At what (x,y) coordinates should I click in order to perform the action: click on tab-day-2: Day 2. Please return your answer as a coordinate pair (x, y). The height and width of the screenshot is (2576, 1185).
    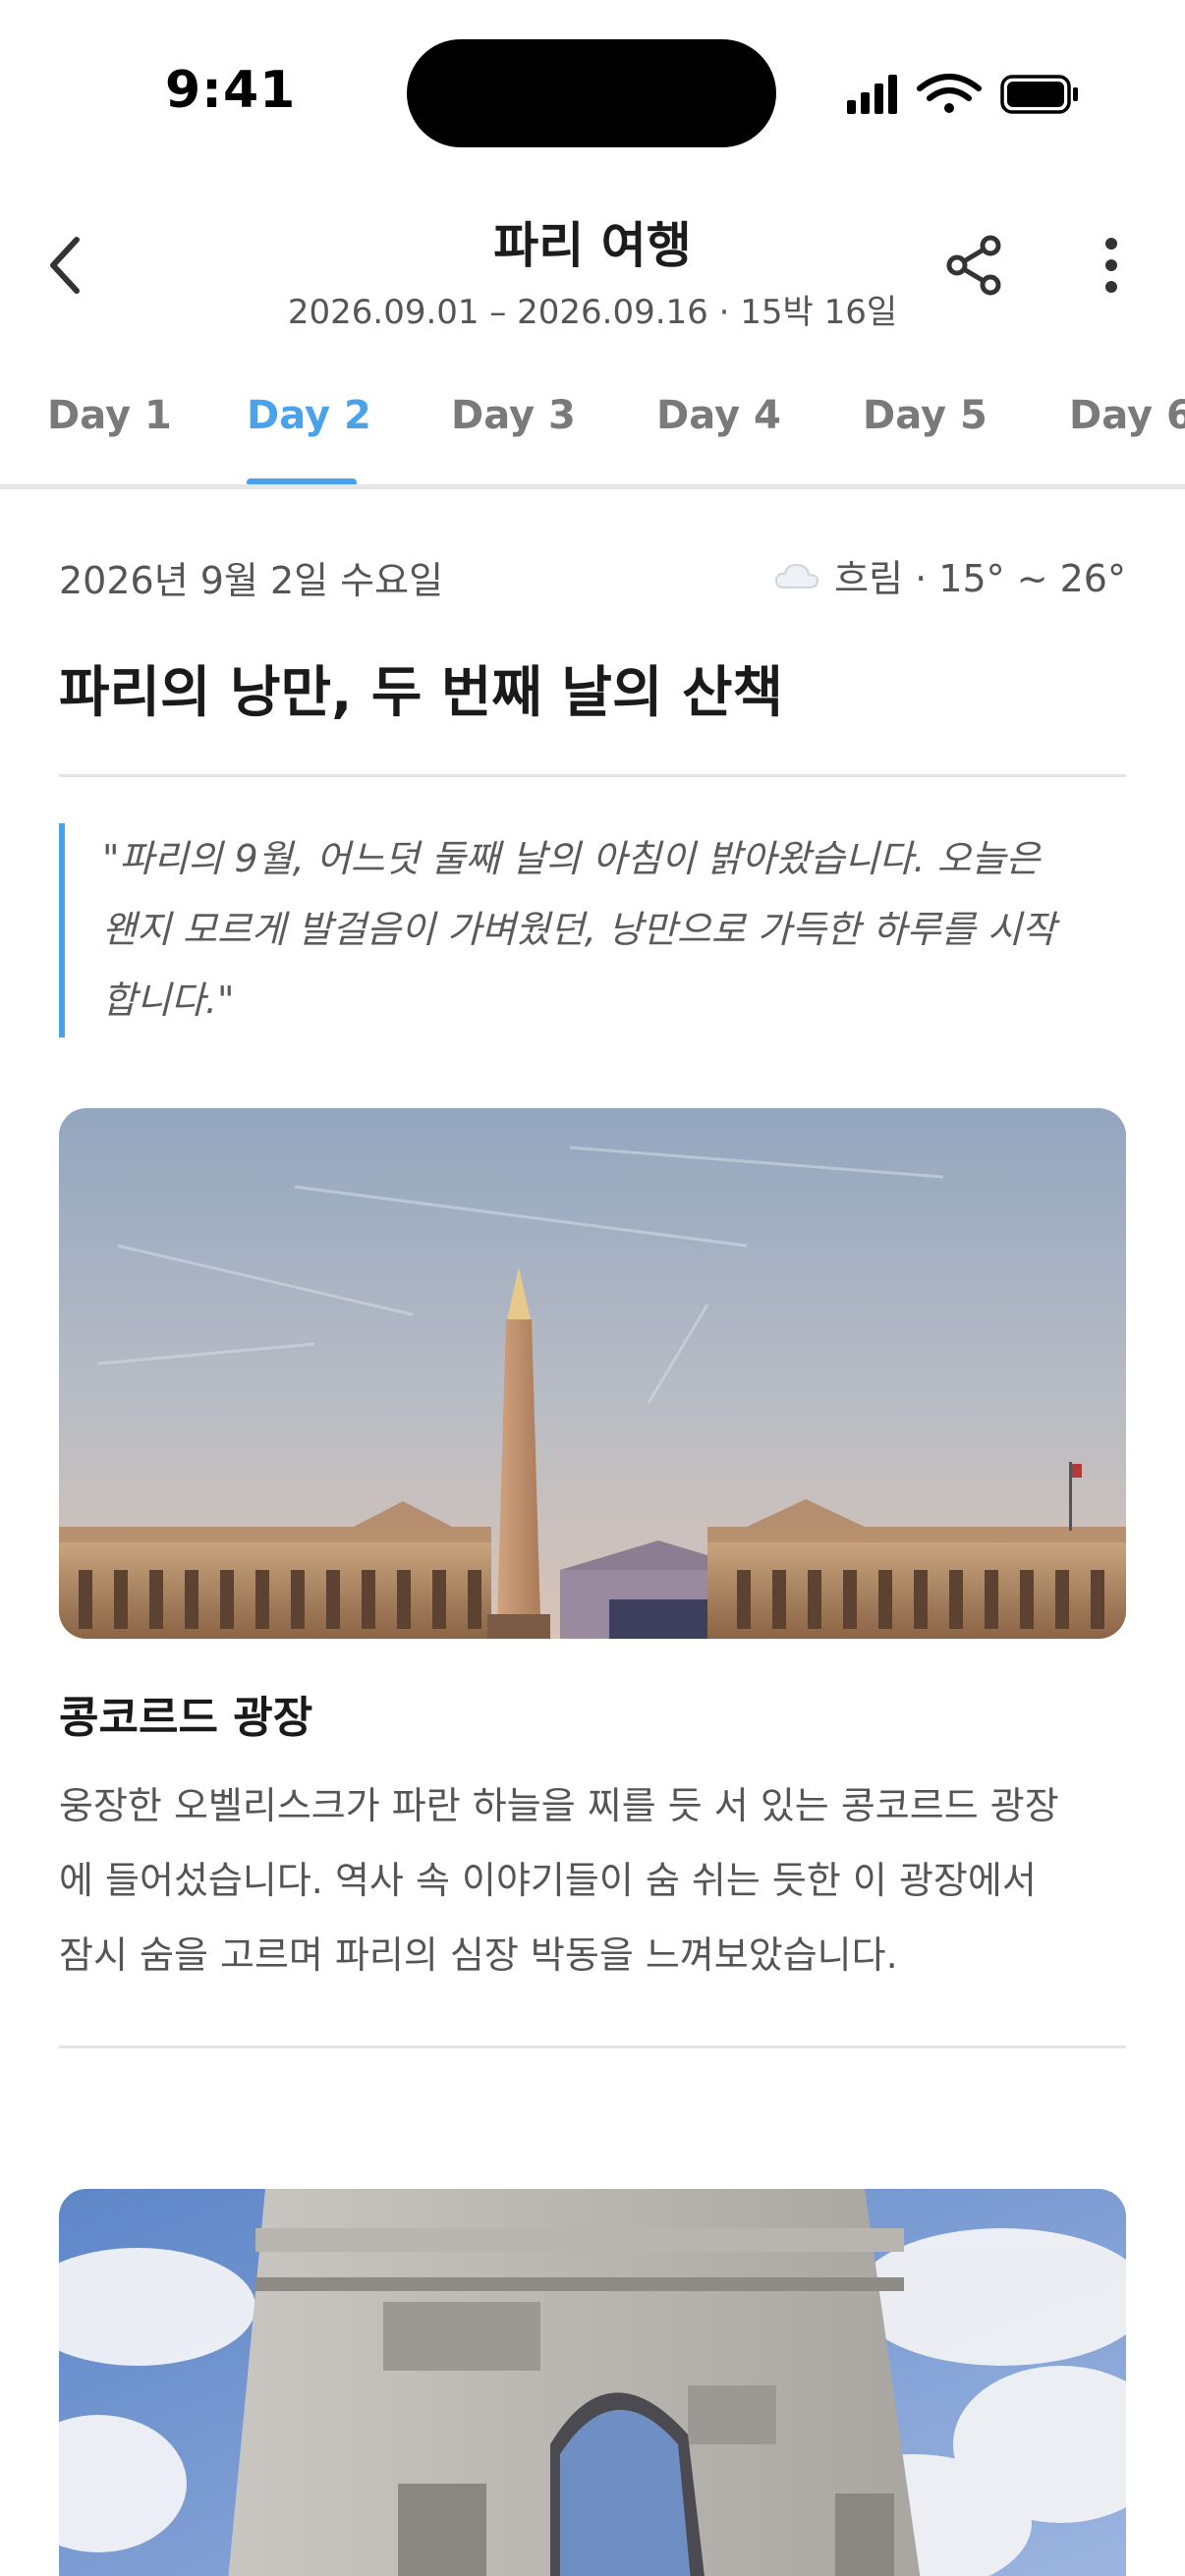
    Looking at the image, I should click on (309, 415).